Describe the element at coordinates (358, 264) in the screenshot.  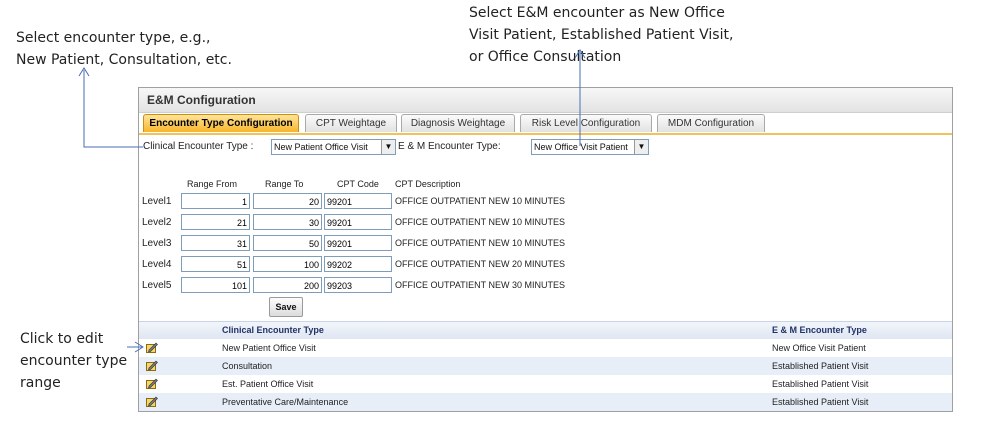
I see `cpt-code-input: 99202` at that location.